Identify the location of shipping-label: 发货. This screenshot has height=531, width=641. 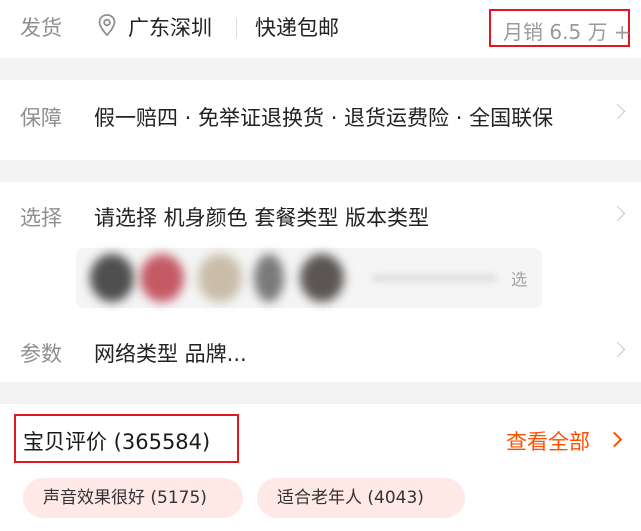
(41, 28).